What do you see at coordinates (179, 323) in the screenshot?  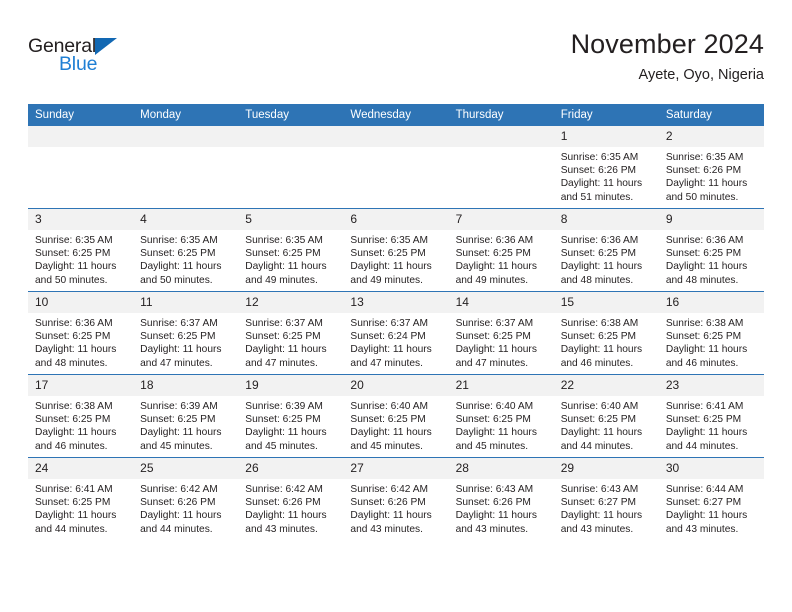 I see `sunrise-text: Sunrise: 6:37 AM` at bounding box center [179, 323].